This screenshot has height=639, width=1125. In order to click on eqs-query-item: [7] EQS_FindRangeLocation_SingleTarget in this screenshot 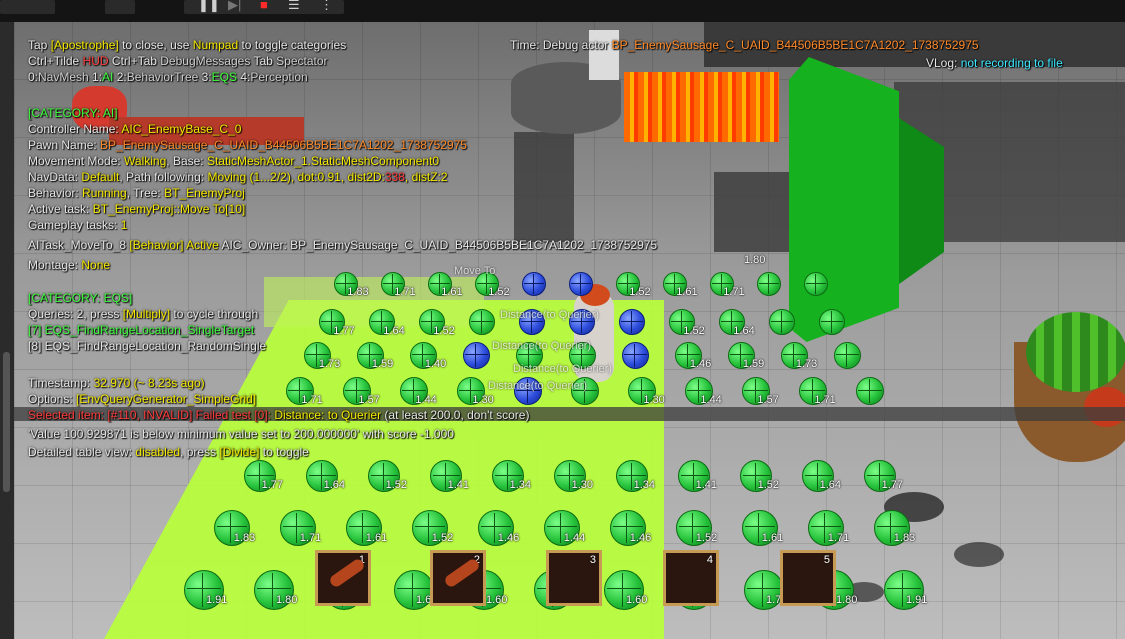, I will do `click(141, 330)`.